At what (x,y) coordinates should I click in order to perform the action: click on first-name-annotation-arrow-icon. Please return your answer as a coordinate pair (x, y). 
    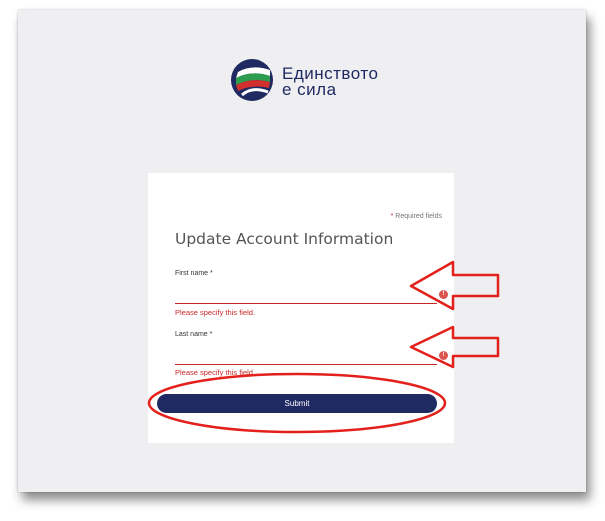
    Looking at the image, I should click on (454, 285).